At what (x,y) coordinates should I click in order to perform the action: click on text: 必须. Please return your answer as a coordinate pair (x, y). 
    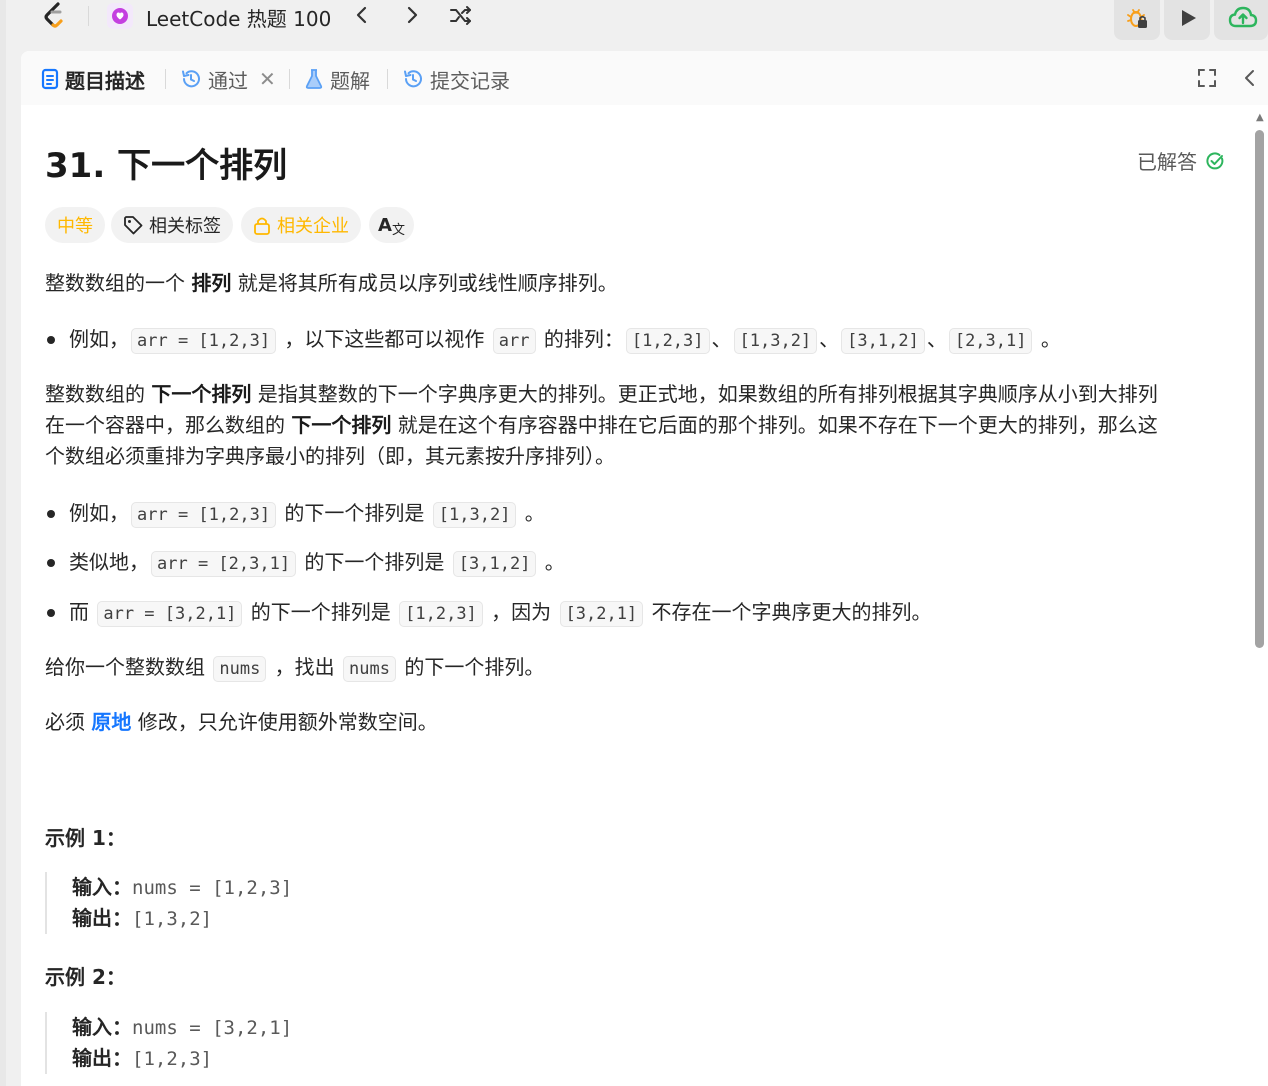
    Looking at the image, I should click on (68, 722).